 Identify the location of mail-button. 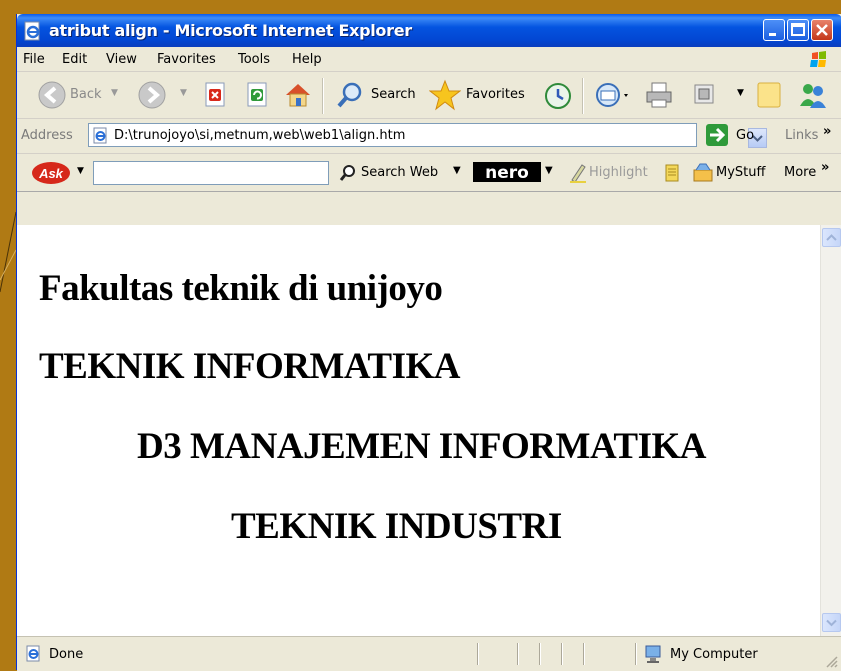
(613, 97).